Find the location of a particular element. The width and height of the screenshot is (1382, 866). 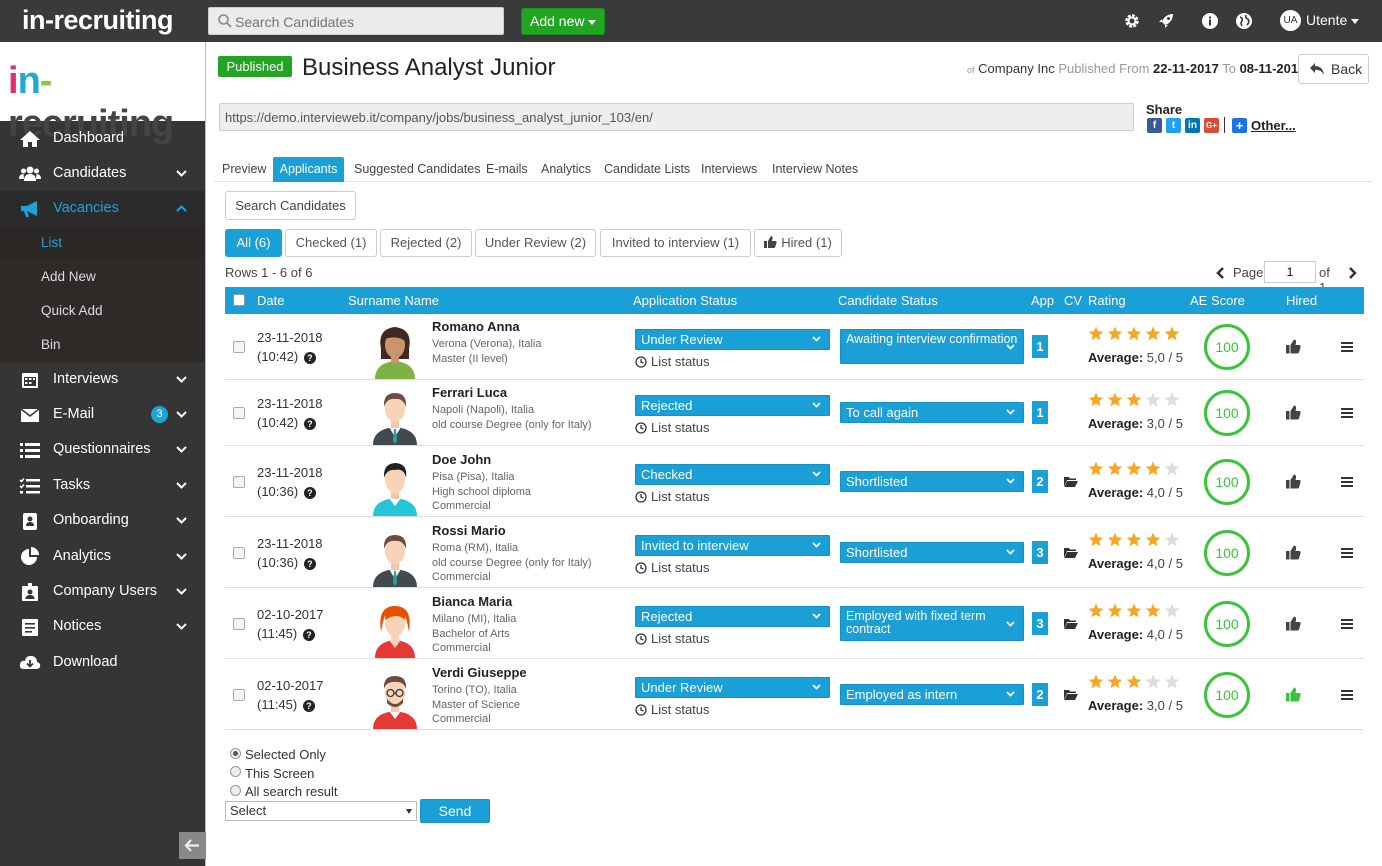

applications-count: 1 is located at coordinates (1040, 412).